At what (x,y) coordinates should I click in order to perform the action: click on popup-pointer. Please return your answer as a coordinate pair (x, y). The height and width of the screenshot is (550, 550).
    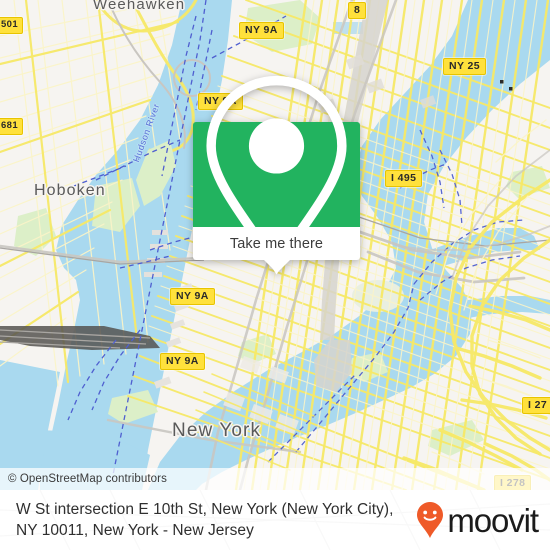
    Looking at the image, I should click on (276, 266).